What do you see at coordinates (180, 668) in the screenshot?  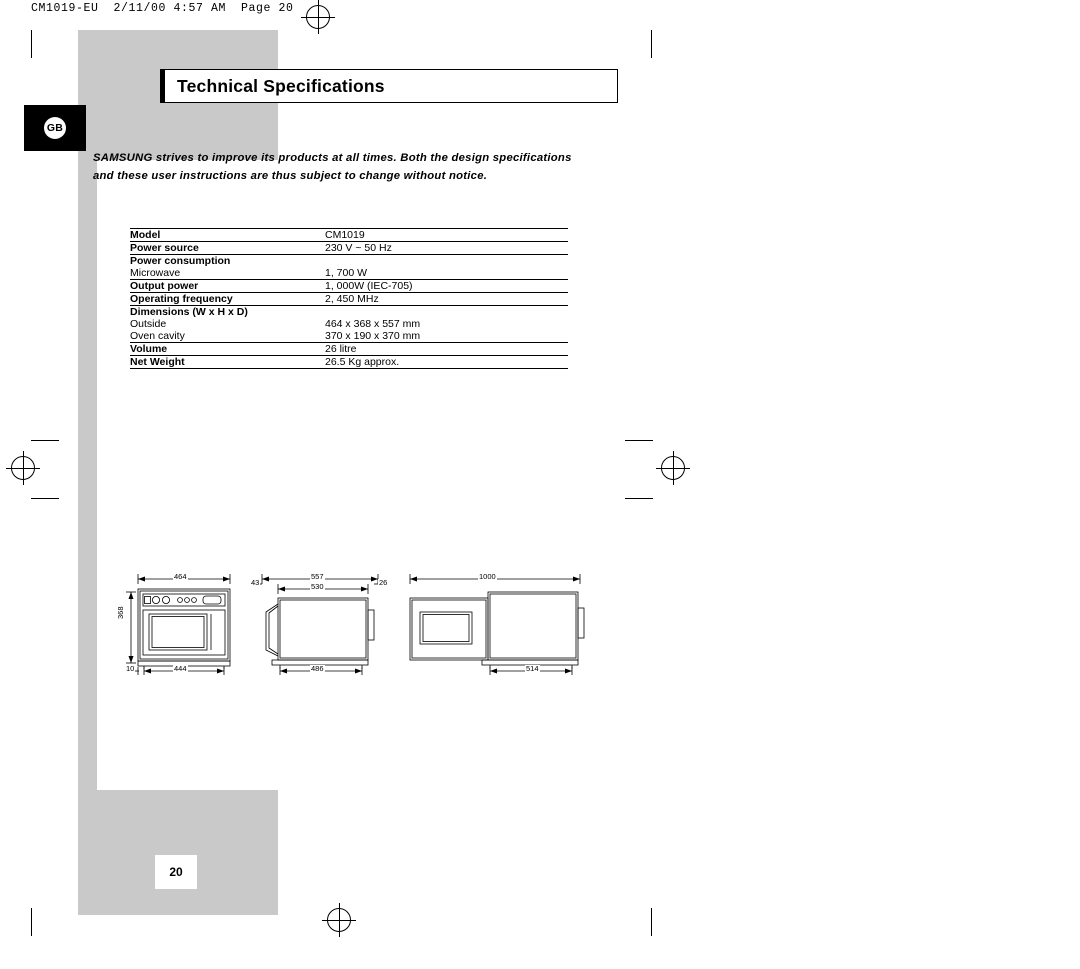 I see `front-view-base-width-label: 444` at bounding box center [180, 668].